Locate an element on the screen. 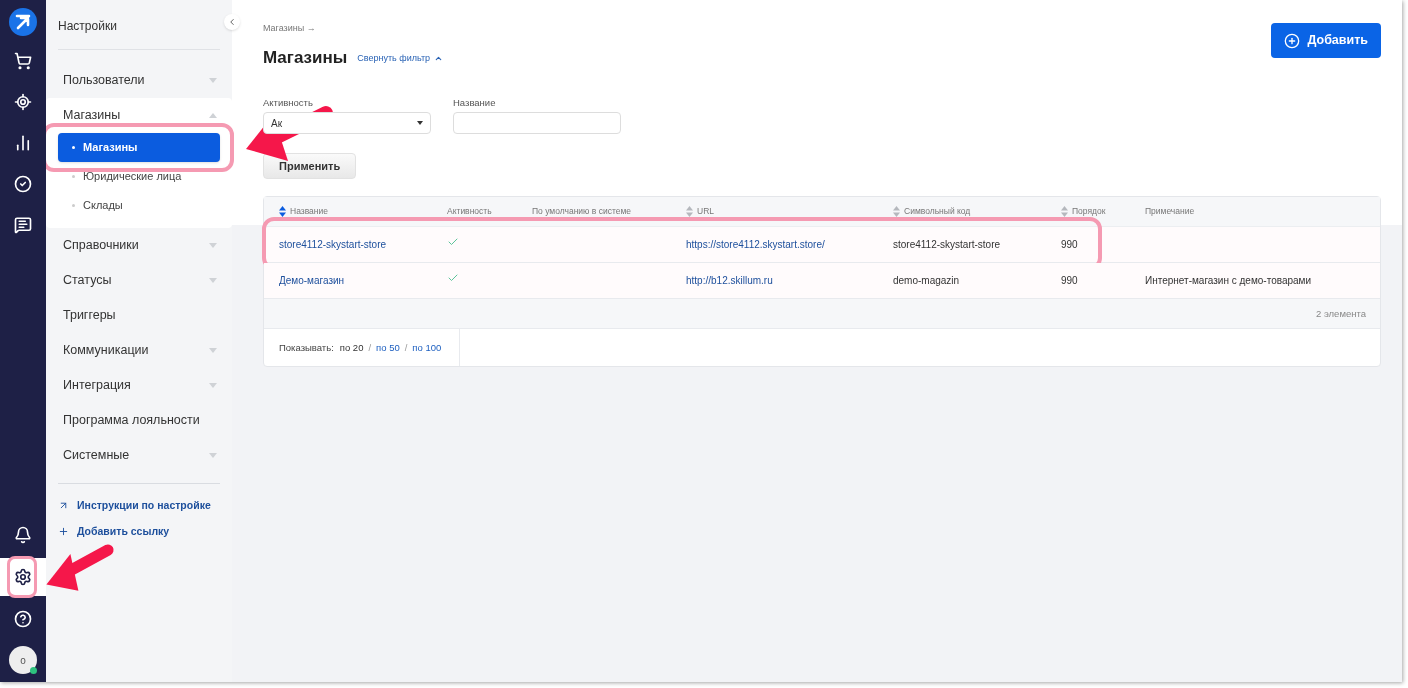 The width and height of the screenshot is (1408, 688). column-header: Примечание is located at coordinates (1170, 212).